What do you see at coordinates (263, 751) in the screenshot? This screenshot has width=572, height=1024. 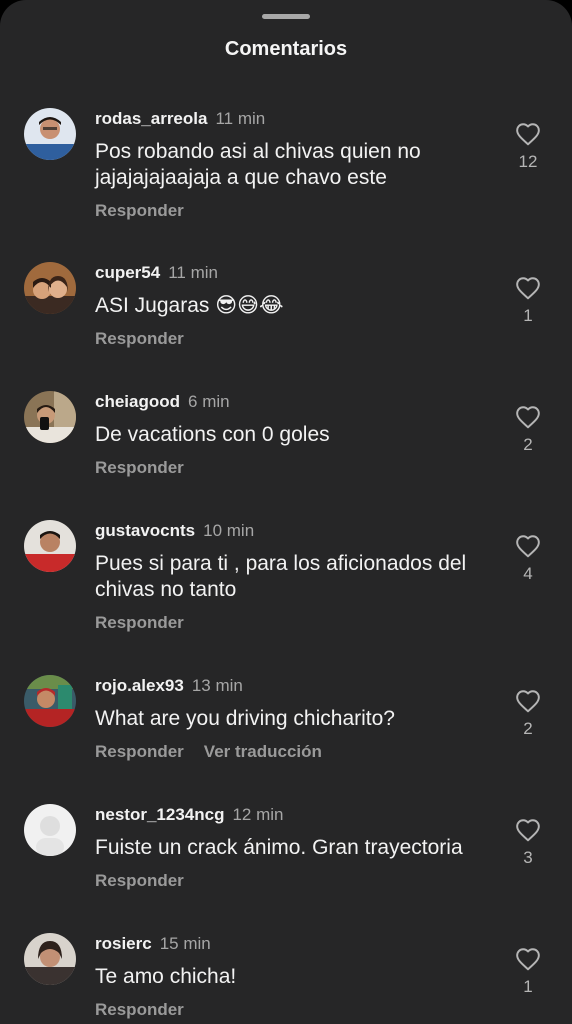 I see `see-translation-button: Ver traducción` at bounding box center [263, 751].